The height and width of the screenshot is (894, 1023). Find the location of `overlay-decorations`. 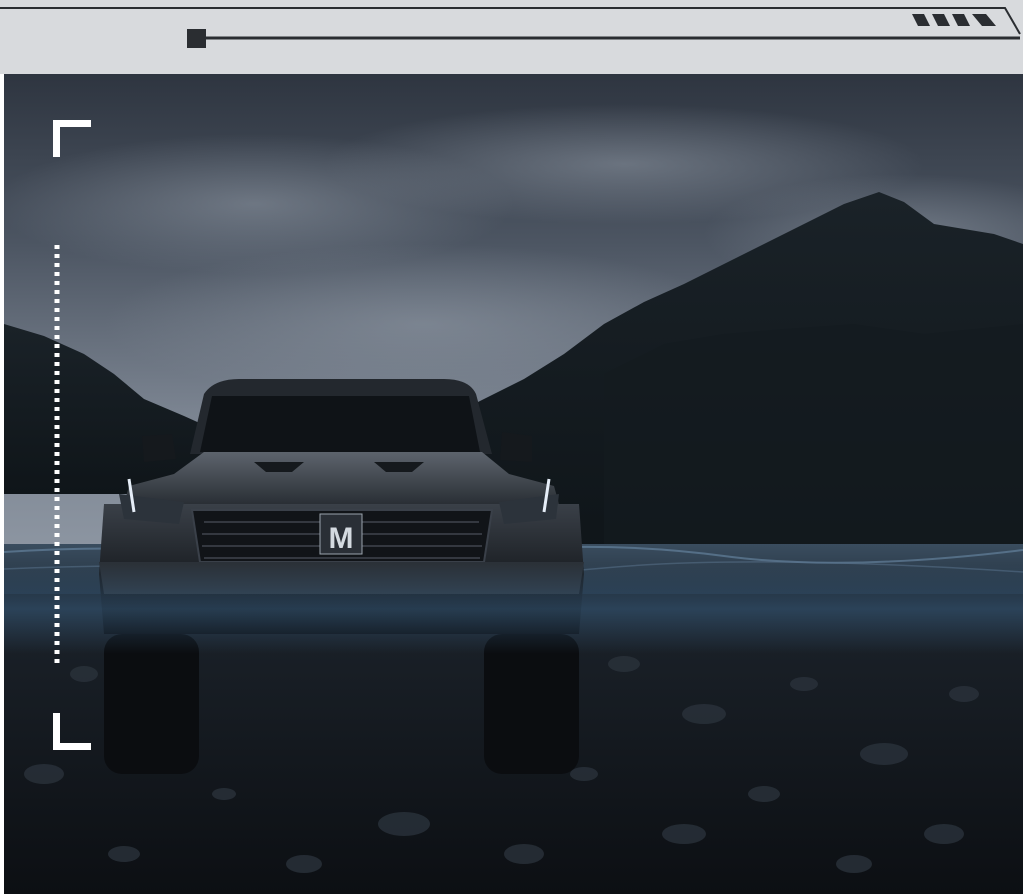

overlay-decorations is located at coordinates (72, 435).